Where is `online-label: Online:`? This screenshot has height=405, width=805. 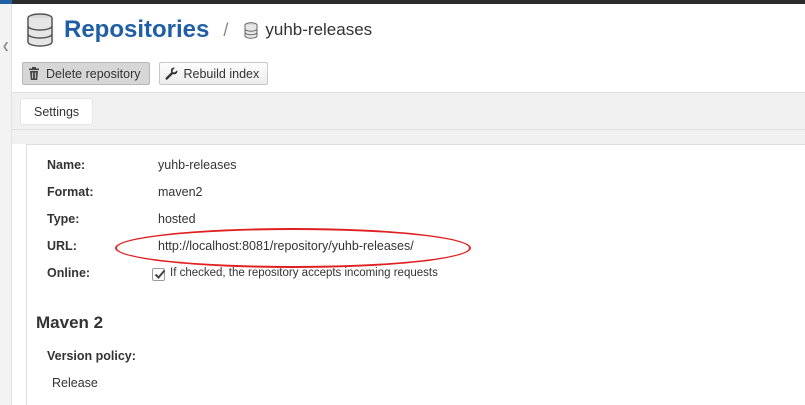 online-label: Online: is located at coordinates (69, 273).